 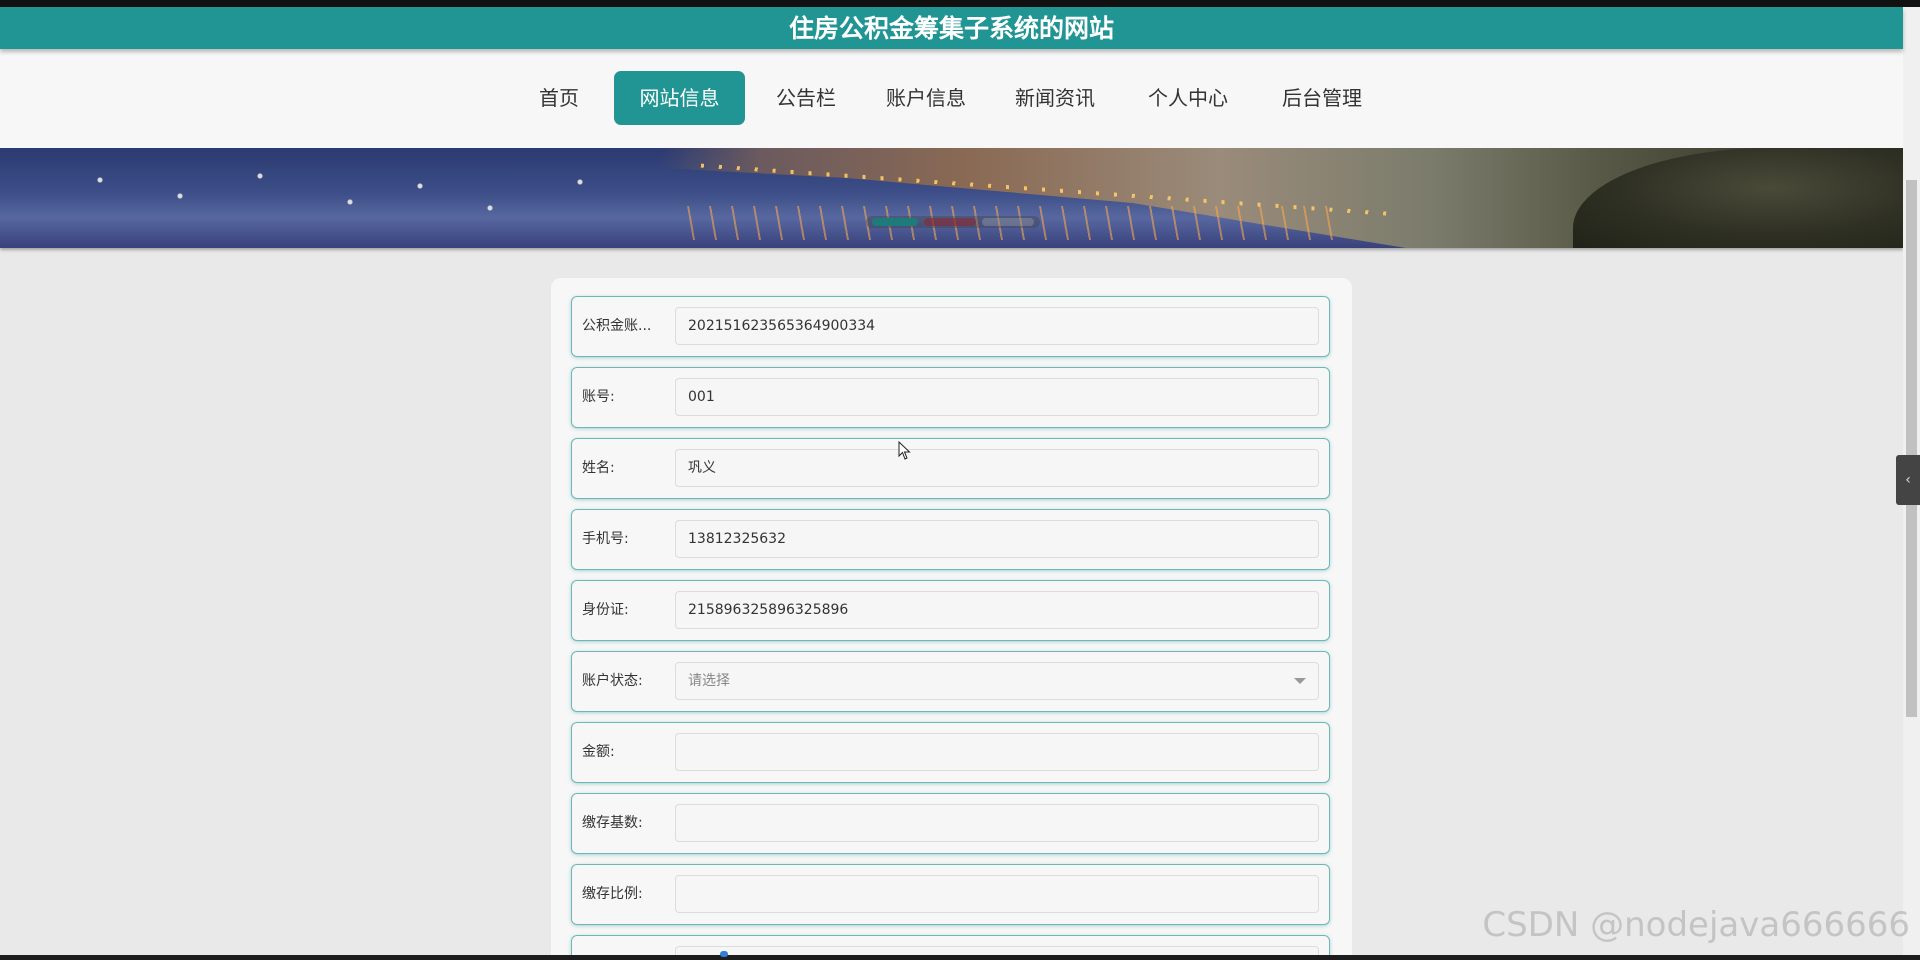 What do you see at coordinates (926, 98) in the screenshot?
I see `nav-item-account-info: 账户信息` at bounding box center [926, 98].